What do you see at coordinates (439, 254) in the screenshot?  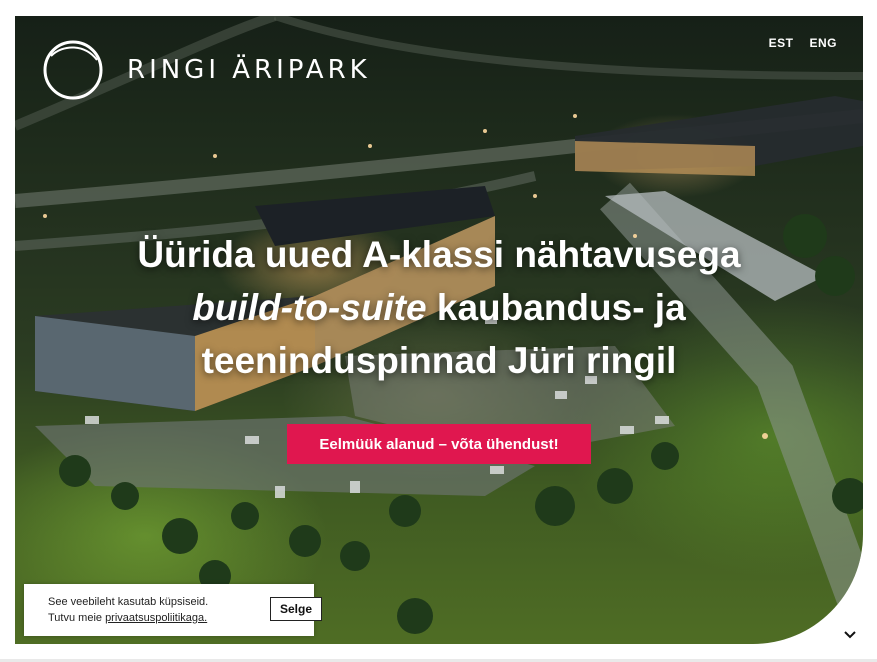 I see `headline-line-1: Üürida uued A-klassi nähtavusega` at bounding box center [439, 254].